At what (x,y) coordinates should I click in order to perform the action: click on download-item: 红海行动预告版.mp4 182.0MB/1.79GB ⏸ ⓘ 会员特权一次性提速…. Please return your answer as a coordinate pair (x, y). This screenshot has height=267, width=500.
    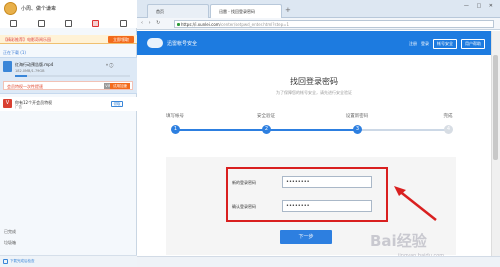
    Looking at the image, I should click on (68, 75).